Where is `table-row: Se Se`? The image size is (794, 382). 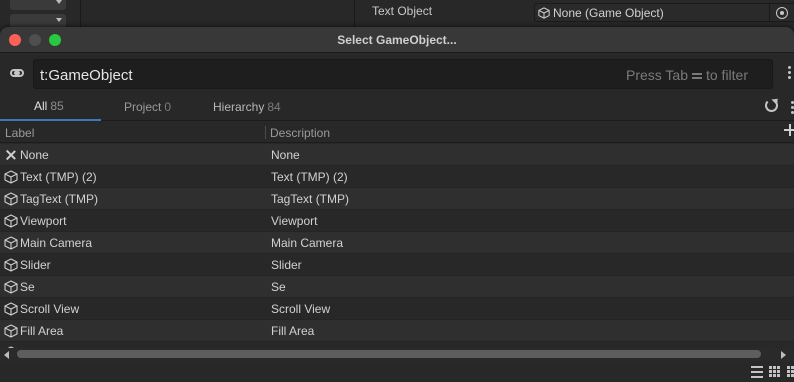
table-row: Se Se is located at coordinates (397, 287).